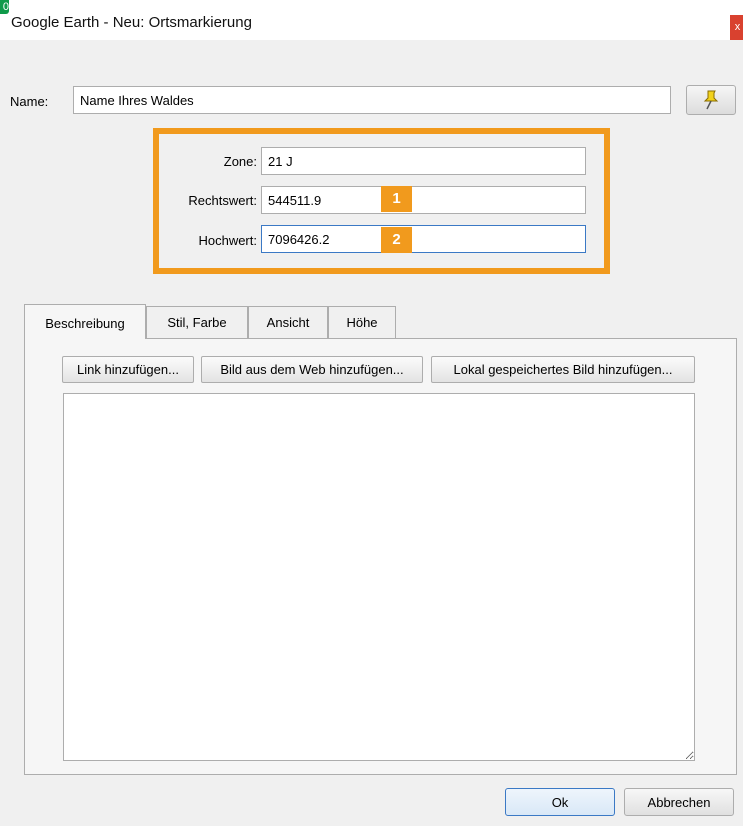 The height and width of the screenshot is (826, 743). I want to click on marker-badge-2: 2, so click(396, 240).